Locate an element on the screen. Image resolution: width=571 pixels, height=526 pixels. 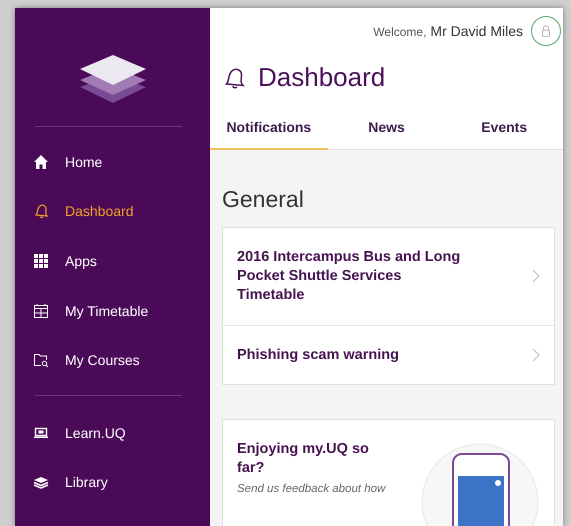
home-icon is located at coordinates (41, 162).